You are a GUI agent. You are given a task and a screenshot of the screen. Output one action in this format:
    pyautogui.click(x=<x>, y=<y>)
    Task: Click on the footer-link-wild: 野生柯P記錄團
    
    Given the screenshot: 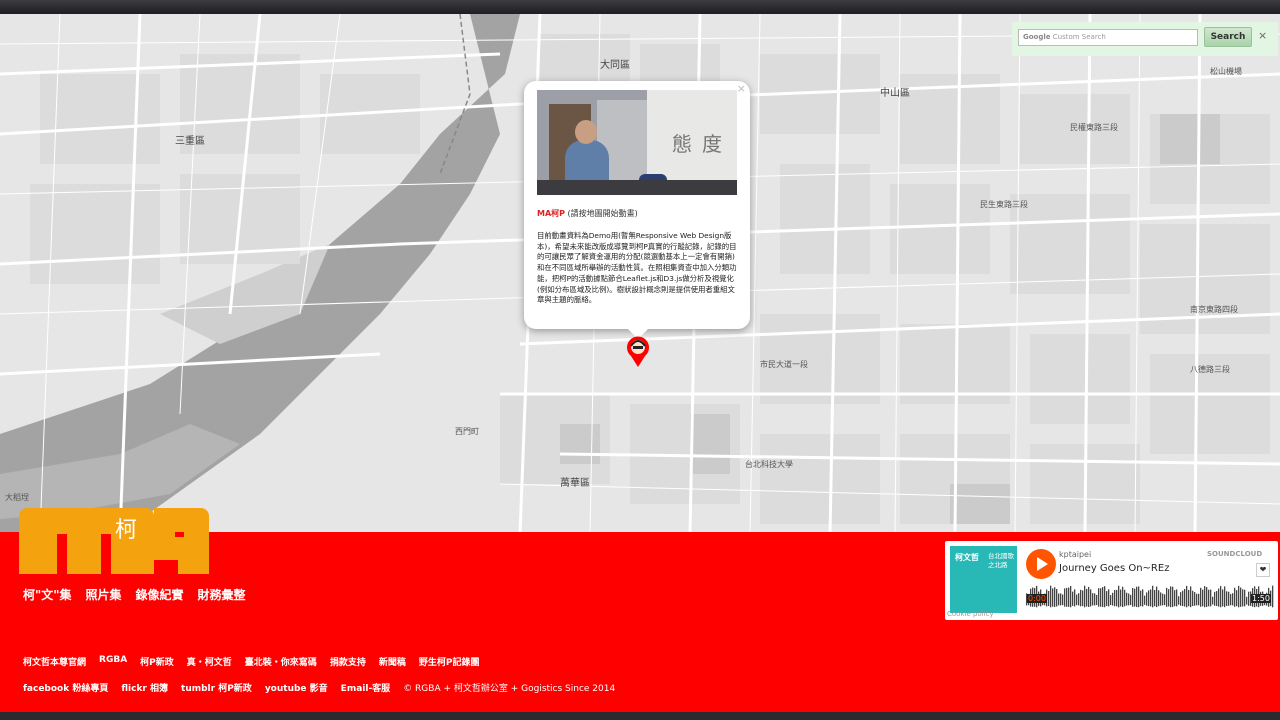 What is the action you would take?
    pyautogui.click(x=449, y=661)
    